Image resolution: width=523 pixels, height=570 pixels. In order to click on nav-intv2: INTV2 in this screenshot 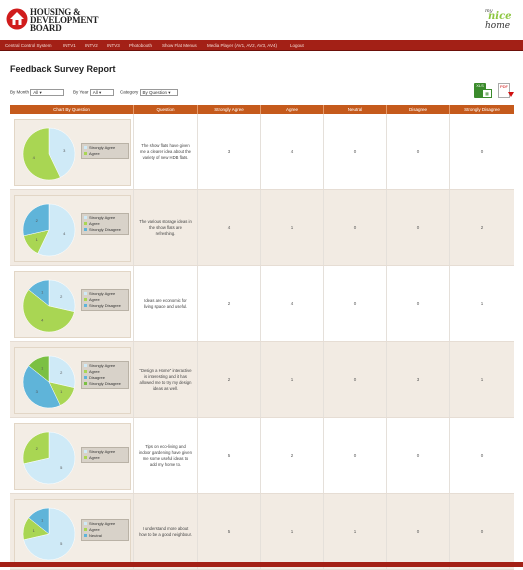, I will do `click(91, 45)`.